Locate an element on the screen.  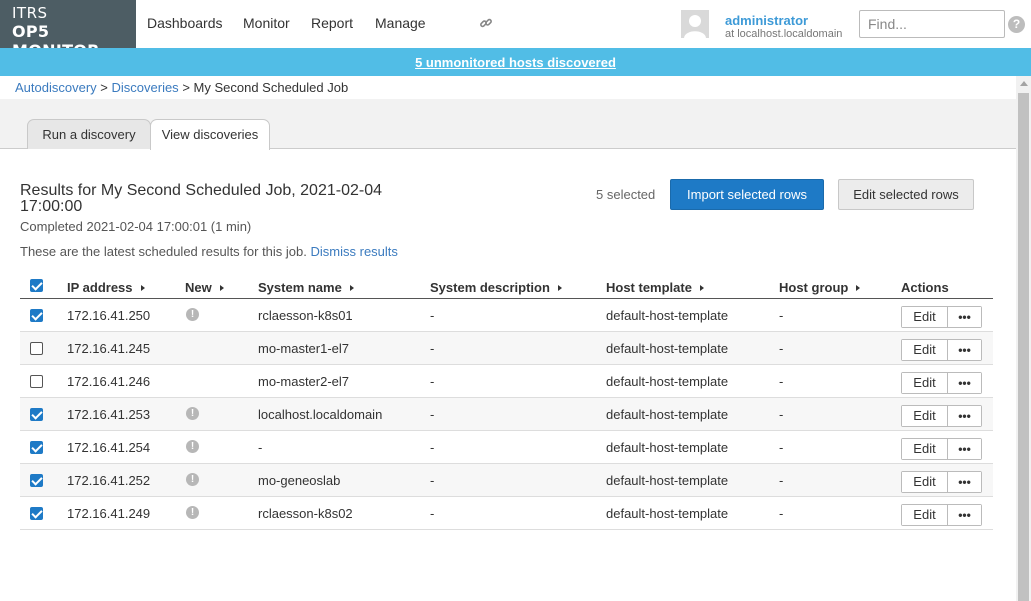
tab-view-discoveries: View discoveries is located at coordinates (210, 134).